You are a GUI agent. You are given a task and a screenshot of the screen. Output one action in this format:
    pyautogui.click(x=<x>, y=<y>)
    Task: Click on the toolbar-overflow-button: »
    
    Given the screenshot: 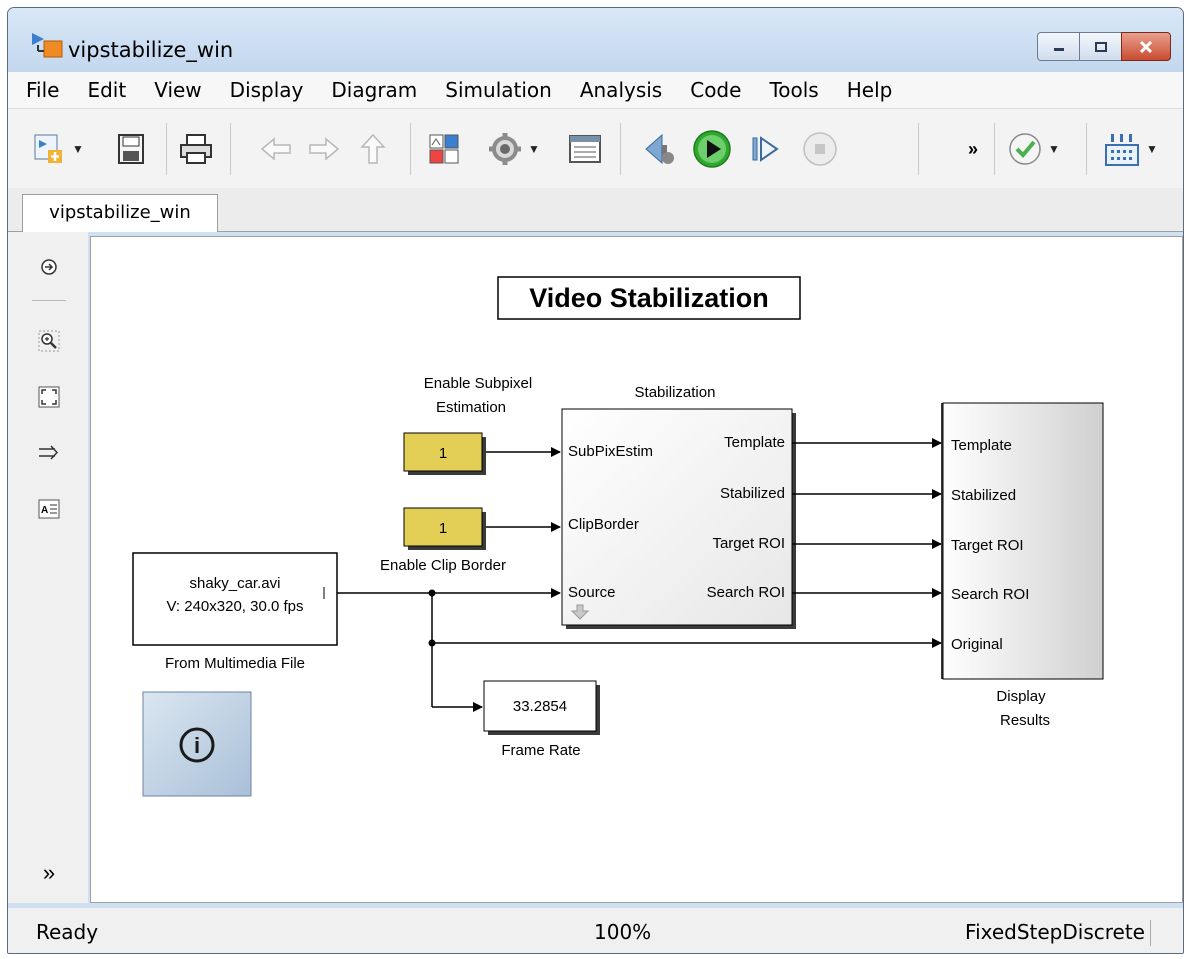 What is the action you would take?
    pyautogui.click(x=973, y=149)
    